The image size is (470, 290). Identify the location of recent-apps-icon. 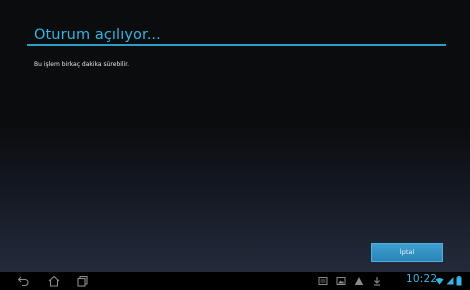
(83, 281).